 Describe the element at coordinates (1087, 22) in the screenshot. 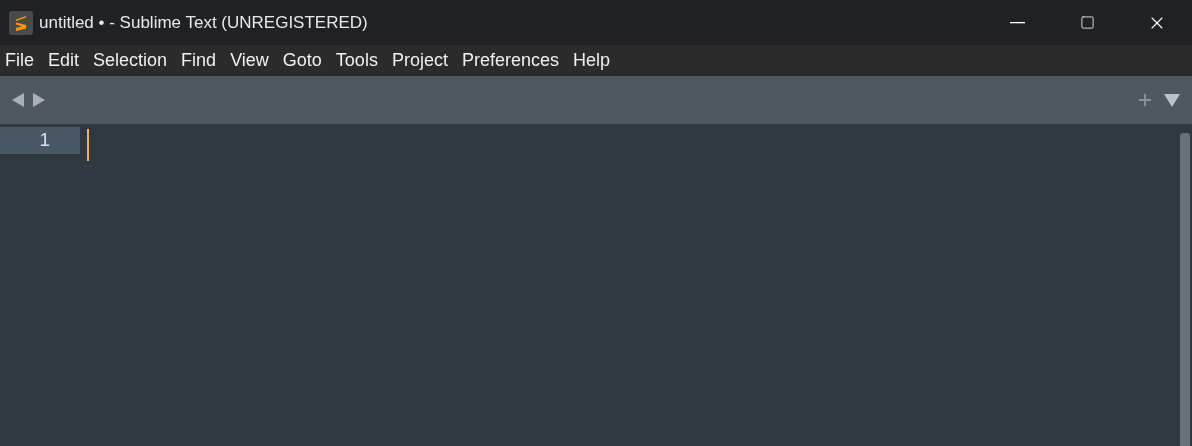

I see `maximize-icon` at that location.